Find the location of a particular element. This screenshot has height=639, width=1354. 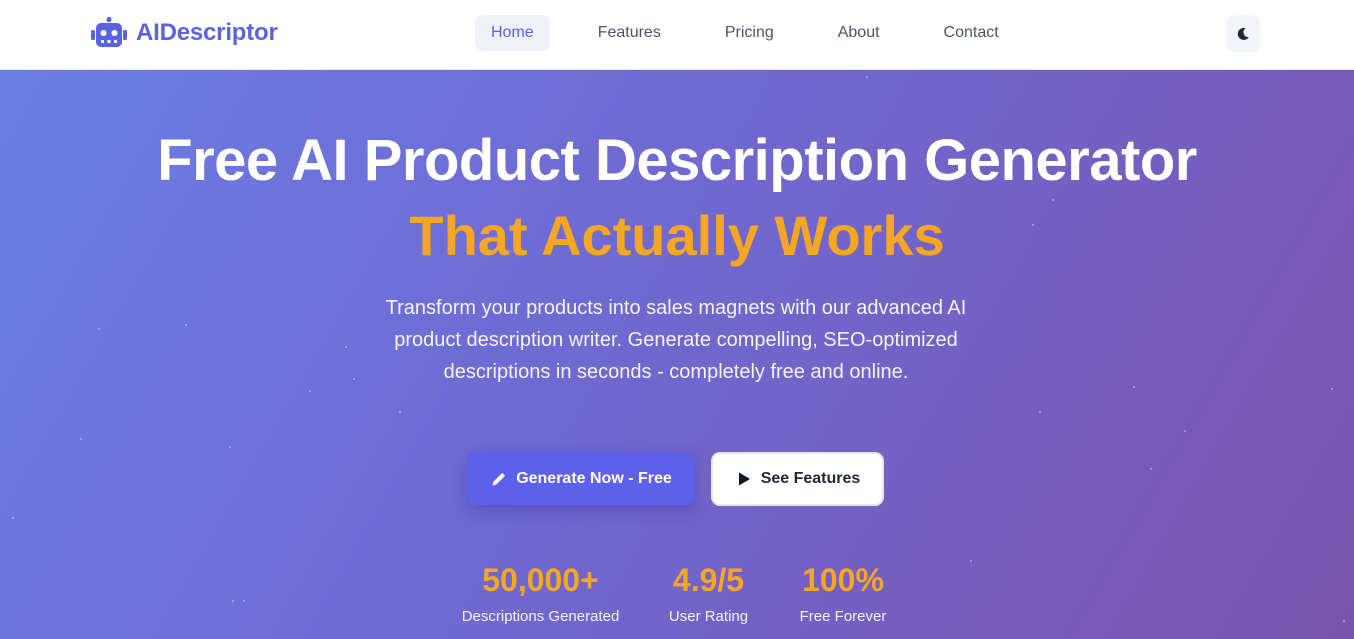

stat-value: 100% is located at coordinates (843, 580).